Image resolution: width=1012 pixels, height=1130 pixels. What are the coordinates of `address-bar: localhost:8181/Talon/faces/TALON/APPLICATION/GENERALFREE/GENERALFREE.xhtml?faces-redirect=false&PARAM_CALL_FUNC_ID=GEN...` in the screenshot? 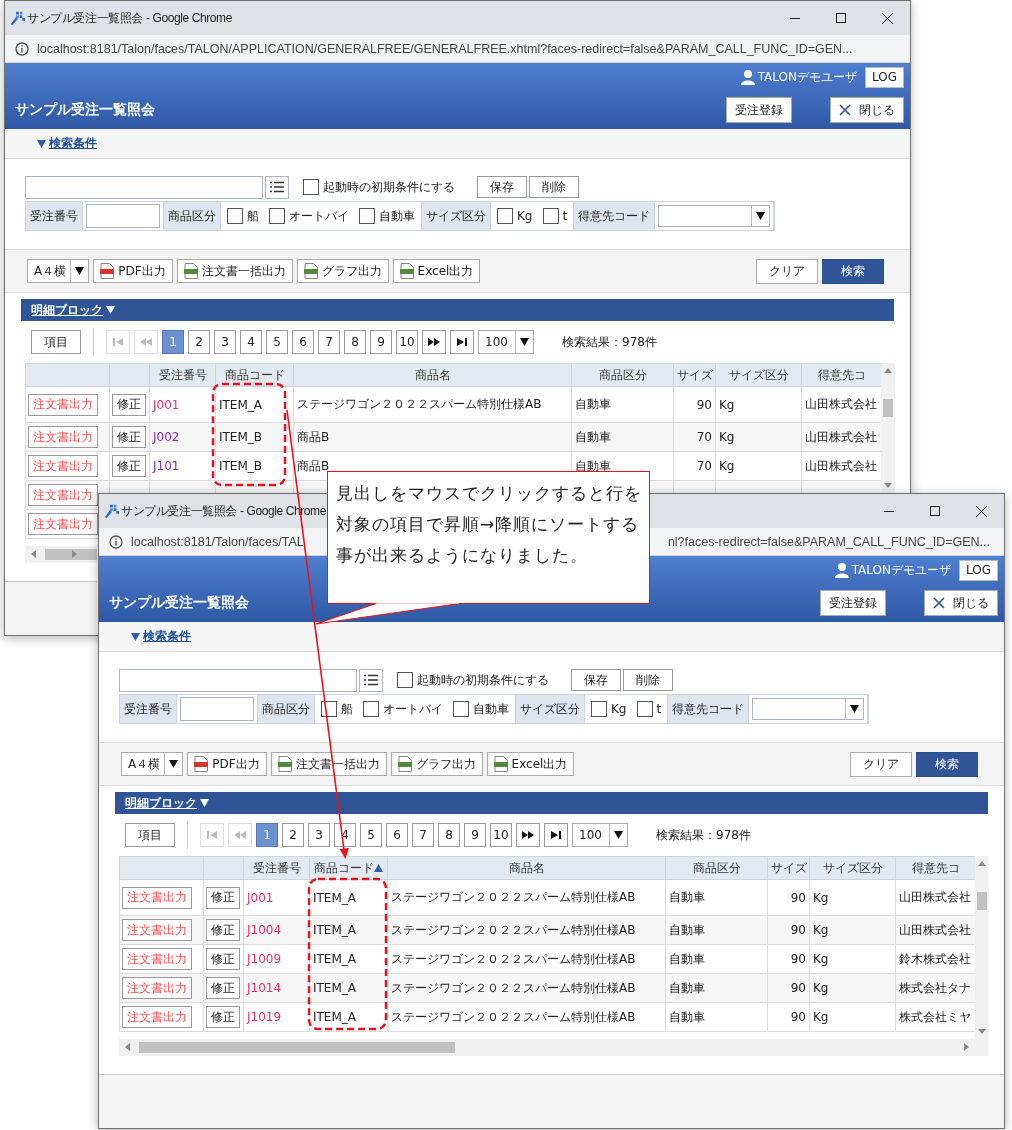 It's located at (457, 49).